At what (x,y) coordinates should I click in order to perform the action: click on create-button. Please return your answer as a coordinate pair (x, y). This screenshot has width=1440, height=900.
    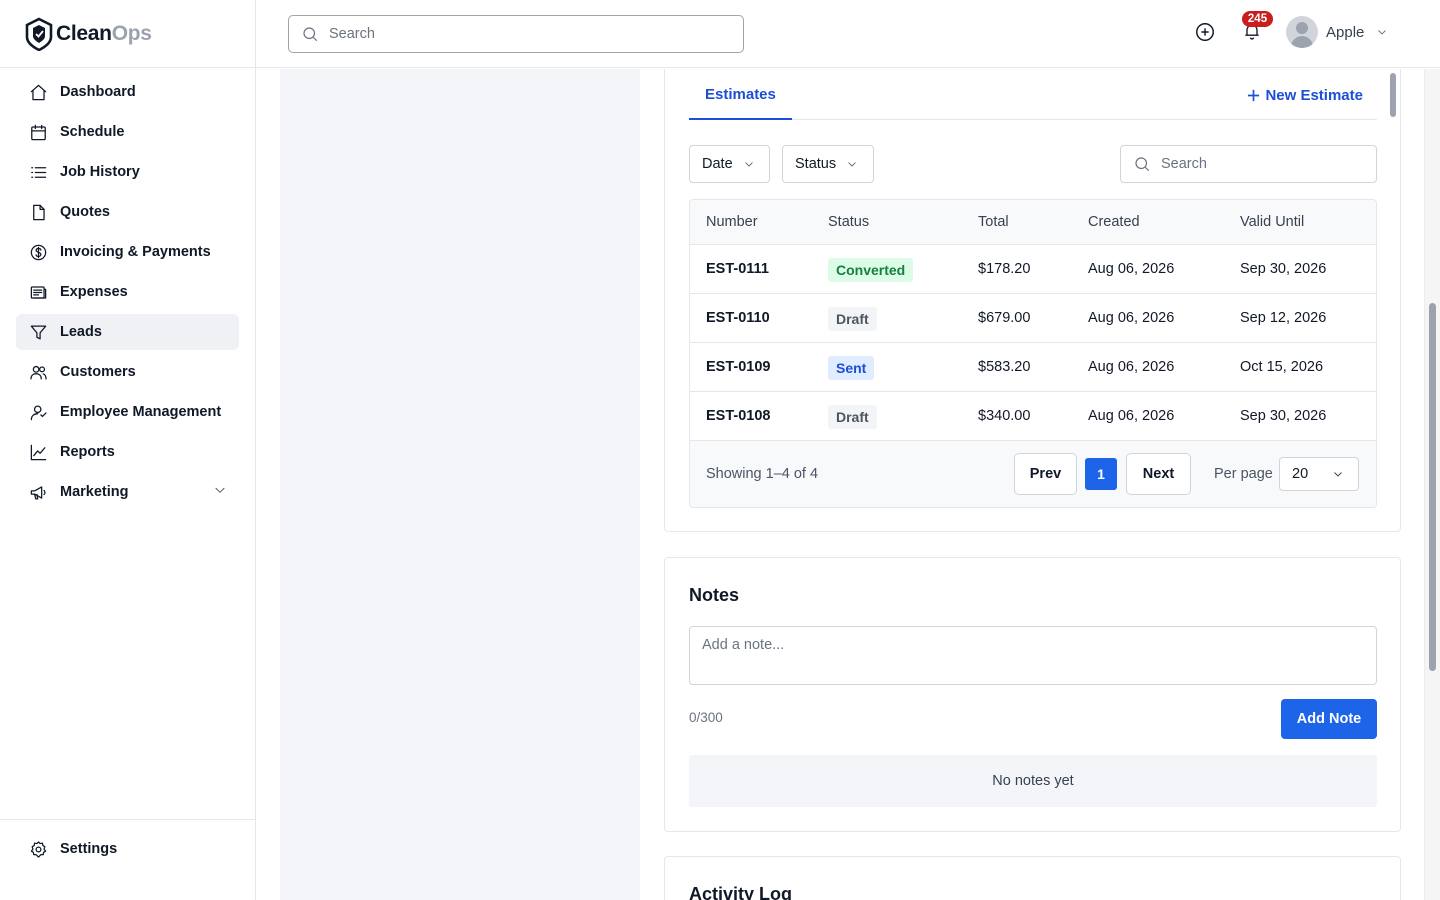
    Looking at the image, I should click on (1205, 32).